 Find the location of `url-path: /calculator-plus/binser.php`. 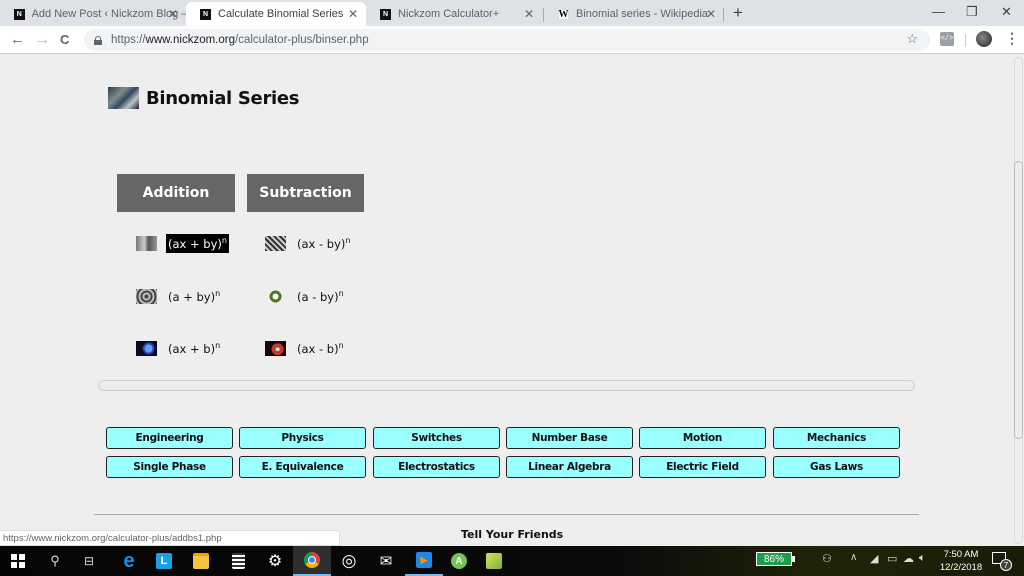

url-path: /calculator-plus/binser.php is located at coordinates (302, 40).